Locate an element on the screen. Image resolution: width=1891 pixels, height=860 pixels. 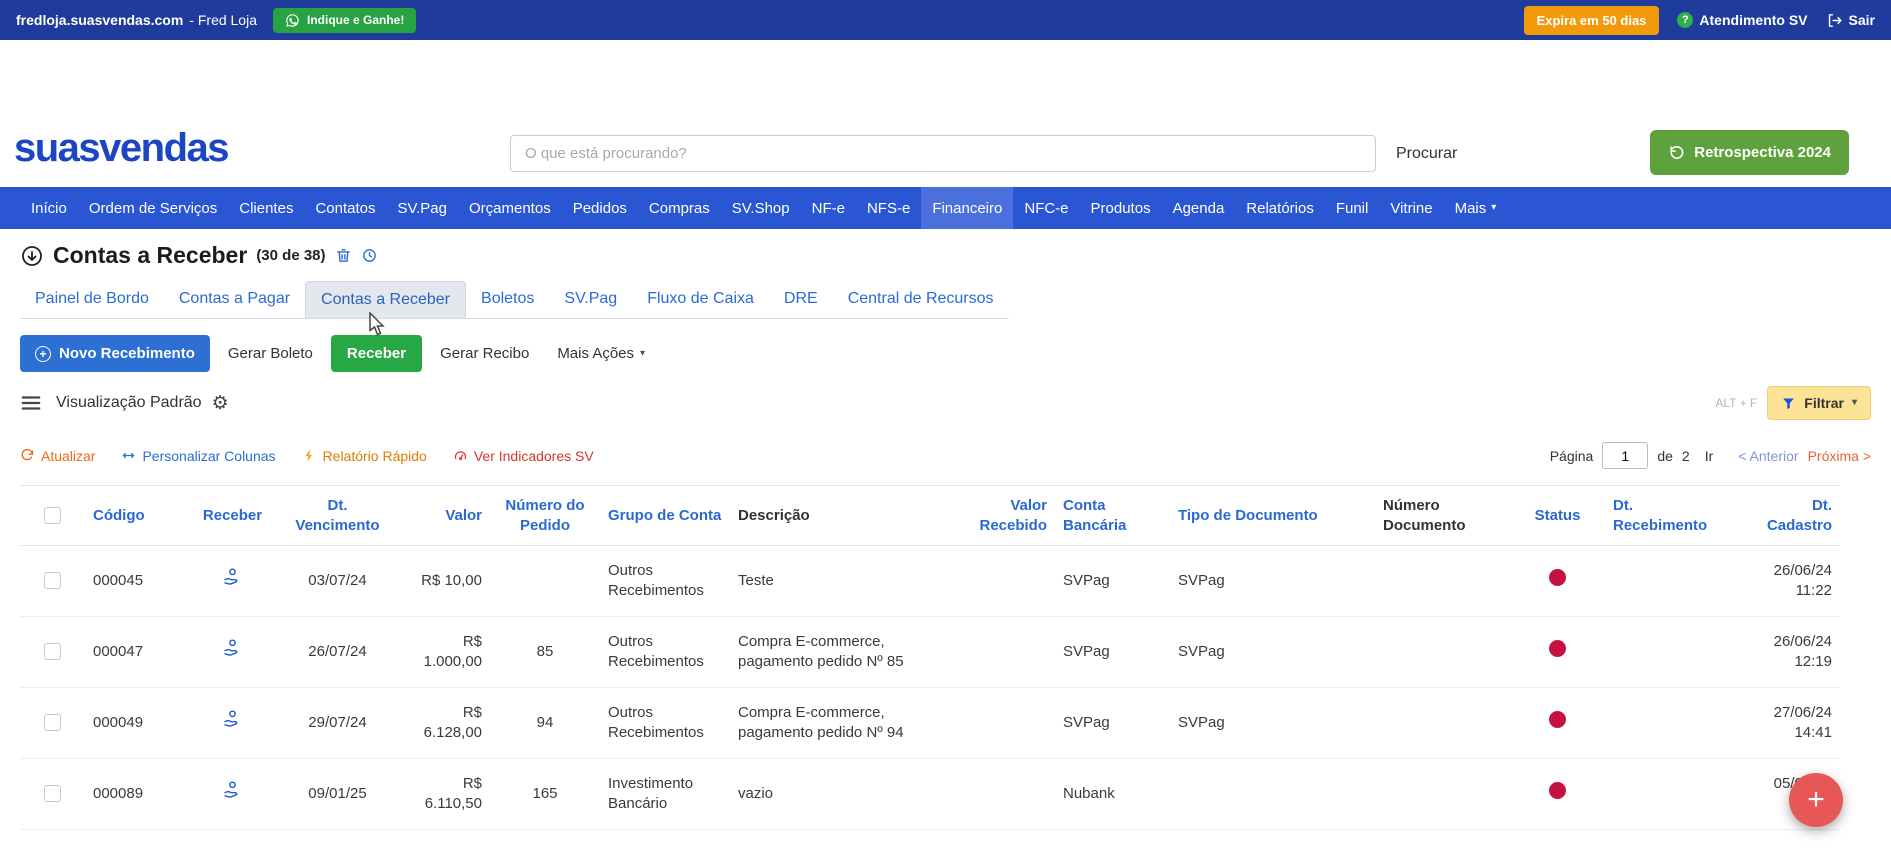
cell-valor: R$ 10,00 is located at coordinates (442, 581).